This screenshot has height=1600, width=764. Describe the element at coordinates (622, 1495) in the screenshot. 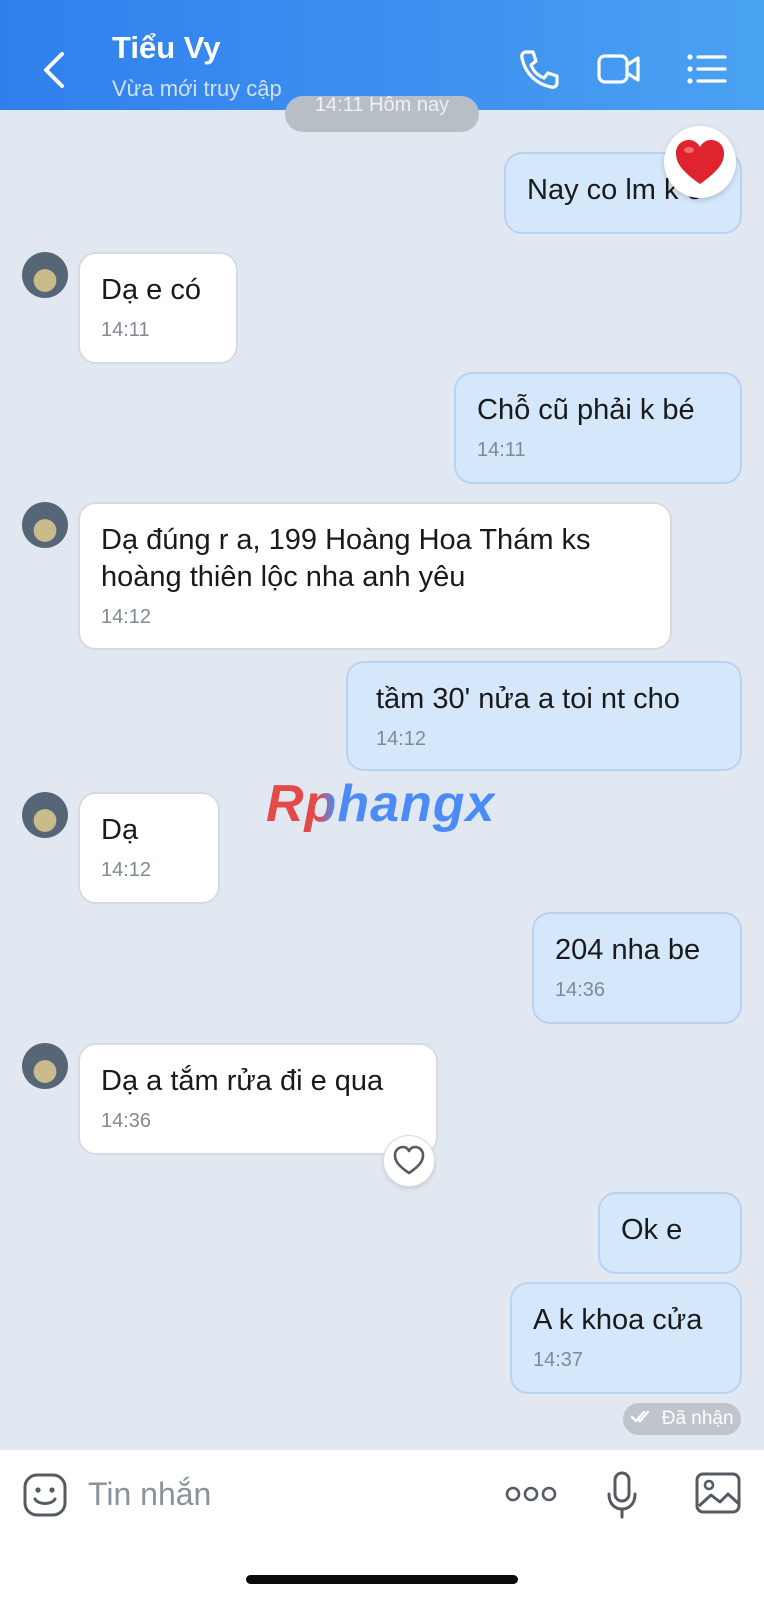

I see `microphone-icon` at that location.